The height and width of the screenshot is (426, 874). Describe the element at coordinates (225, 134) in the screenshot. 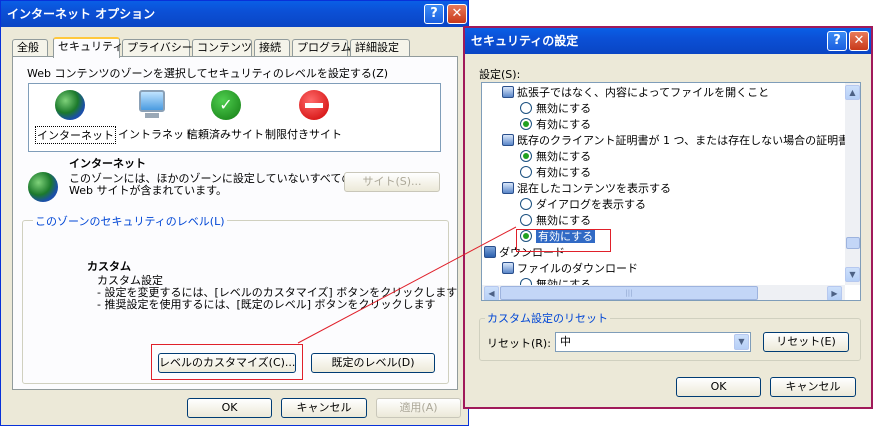

I see `zone-label: 信頼済みサイト` at that location.